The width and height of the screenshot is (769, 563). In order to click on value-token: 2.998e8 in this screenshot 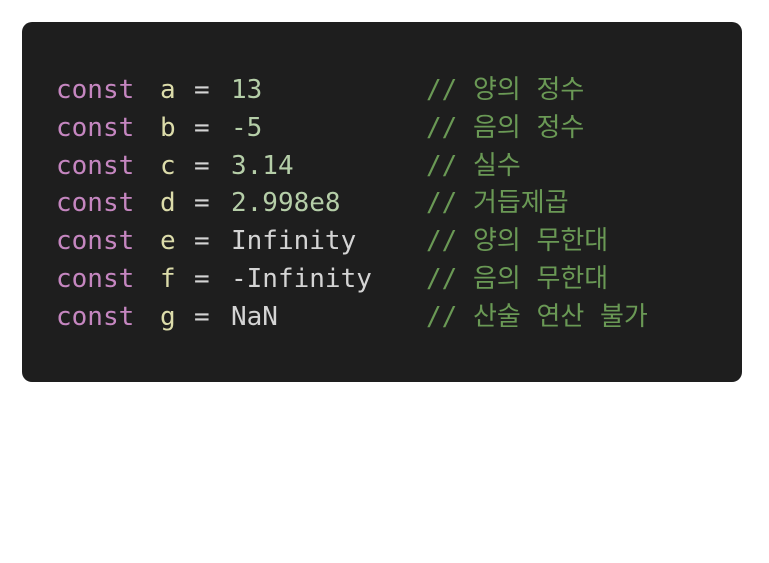, I will do `click(286, 203)`.